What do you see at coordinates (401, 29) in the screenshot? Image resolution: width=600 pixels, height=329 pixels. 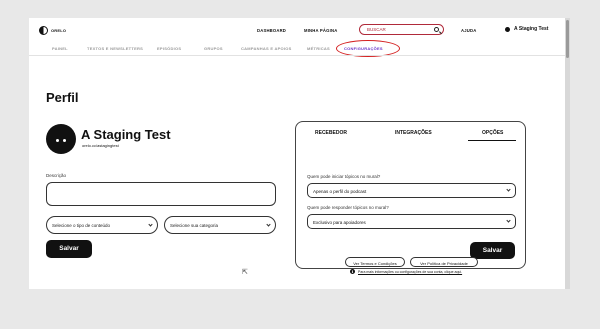 I see `search-input: BUSCAR` at bounding box center [401, 29].